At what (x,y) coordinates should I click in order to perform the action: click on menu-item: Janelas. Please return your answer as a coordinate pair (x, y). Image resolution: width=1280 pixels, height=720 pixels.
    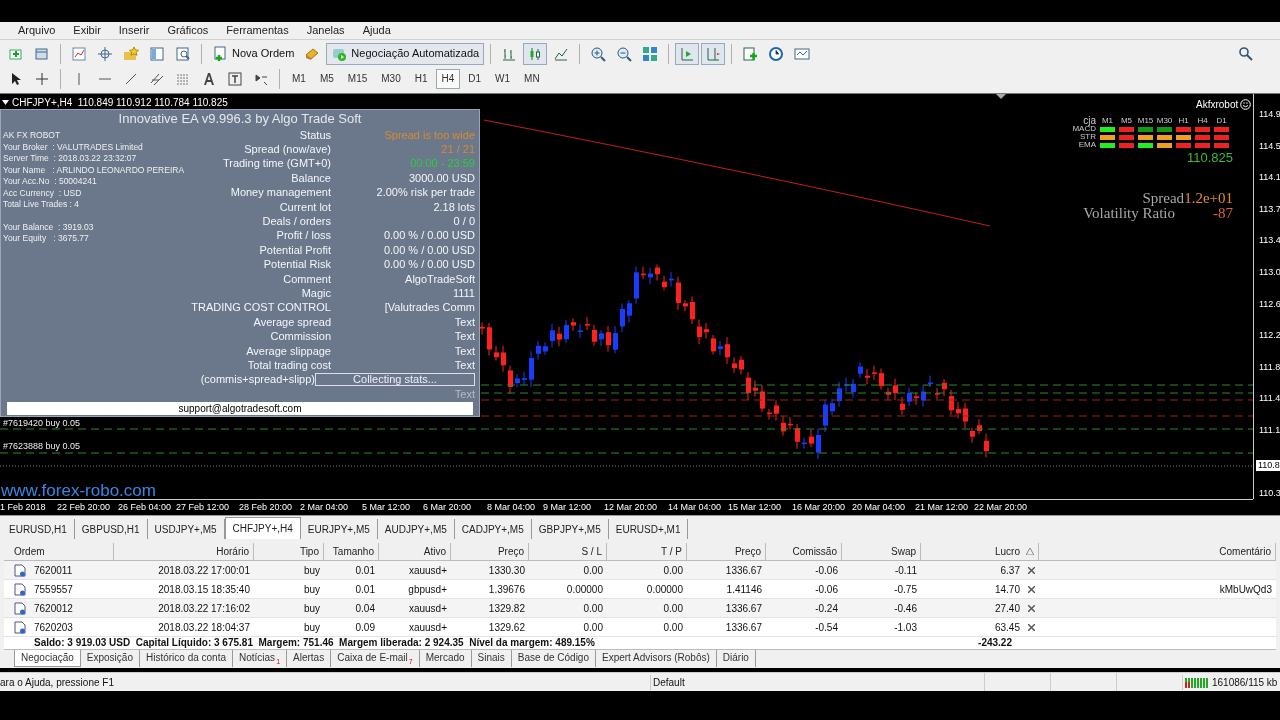
    Looking at the image, I should click on (325, 30).